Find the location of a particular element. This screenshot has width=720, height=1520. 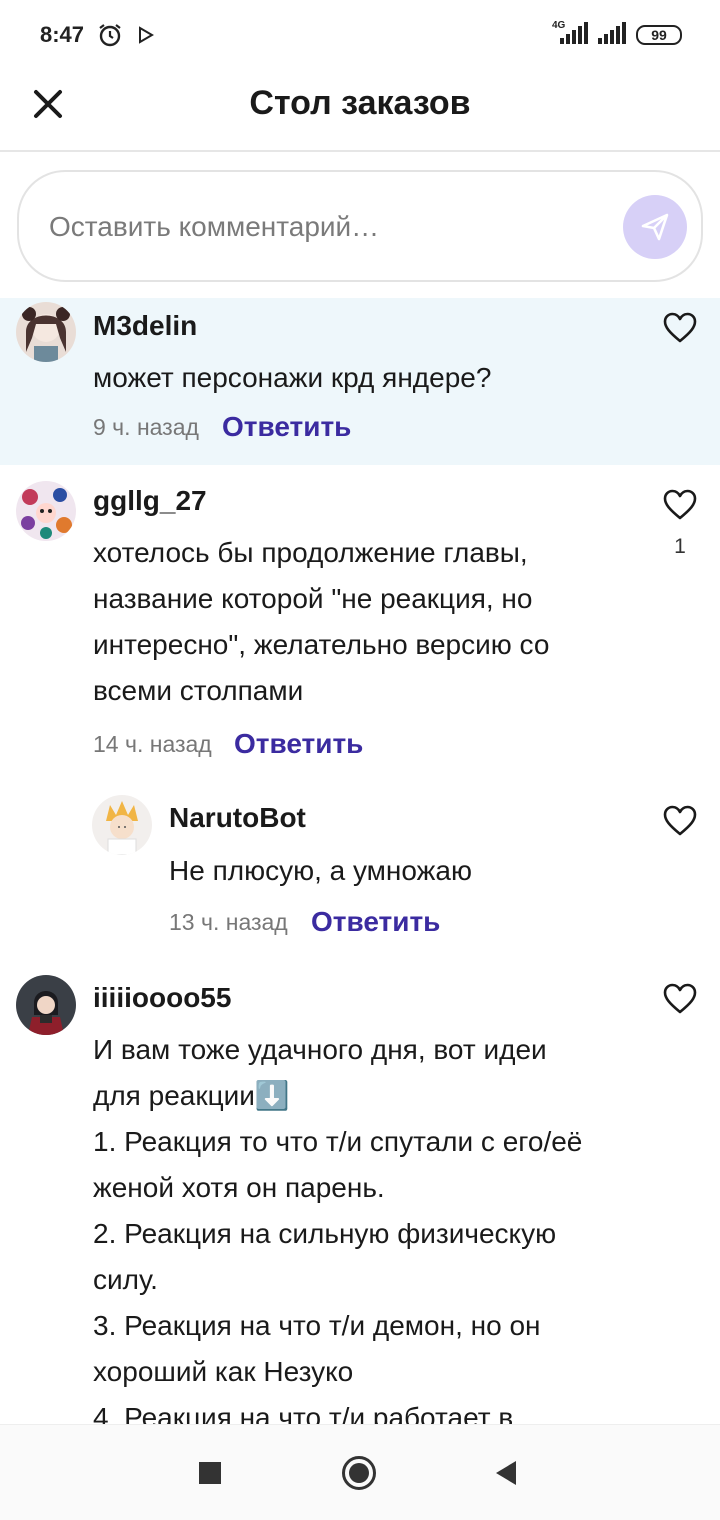

back-button is located at coordinates (506, 1475).